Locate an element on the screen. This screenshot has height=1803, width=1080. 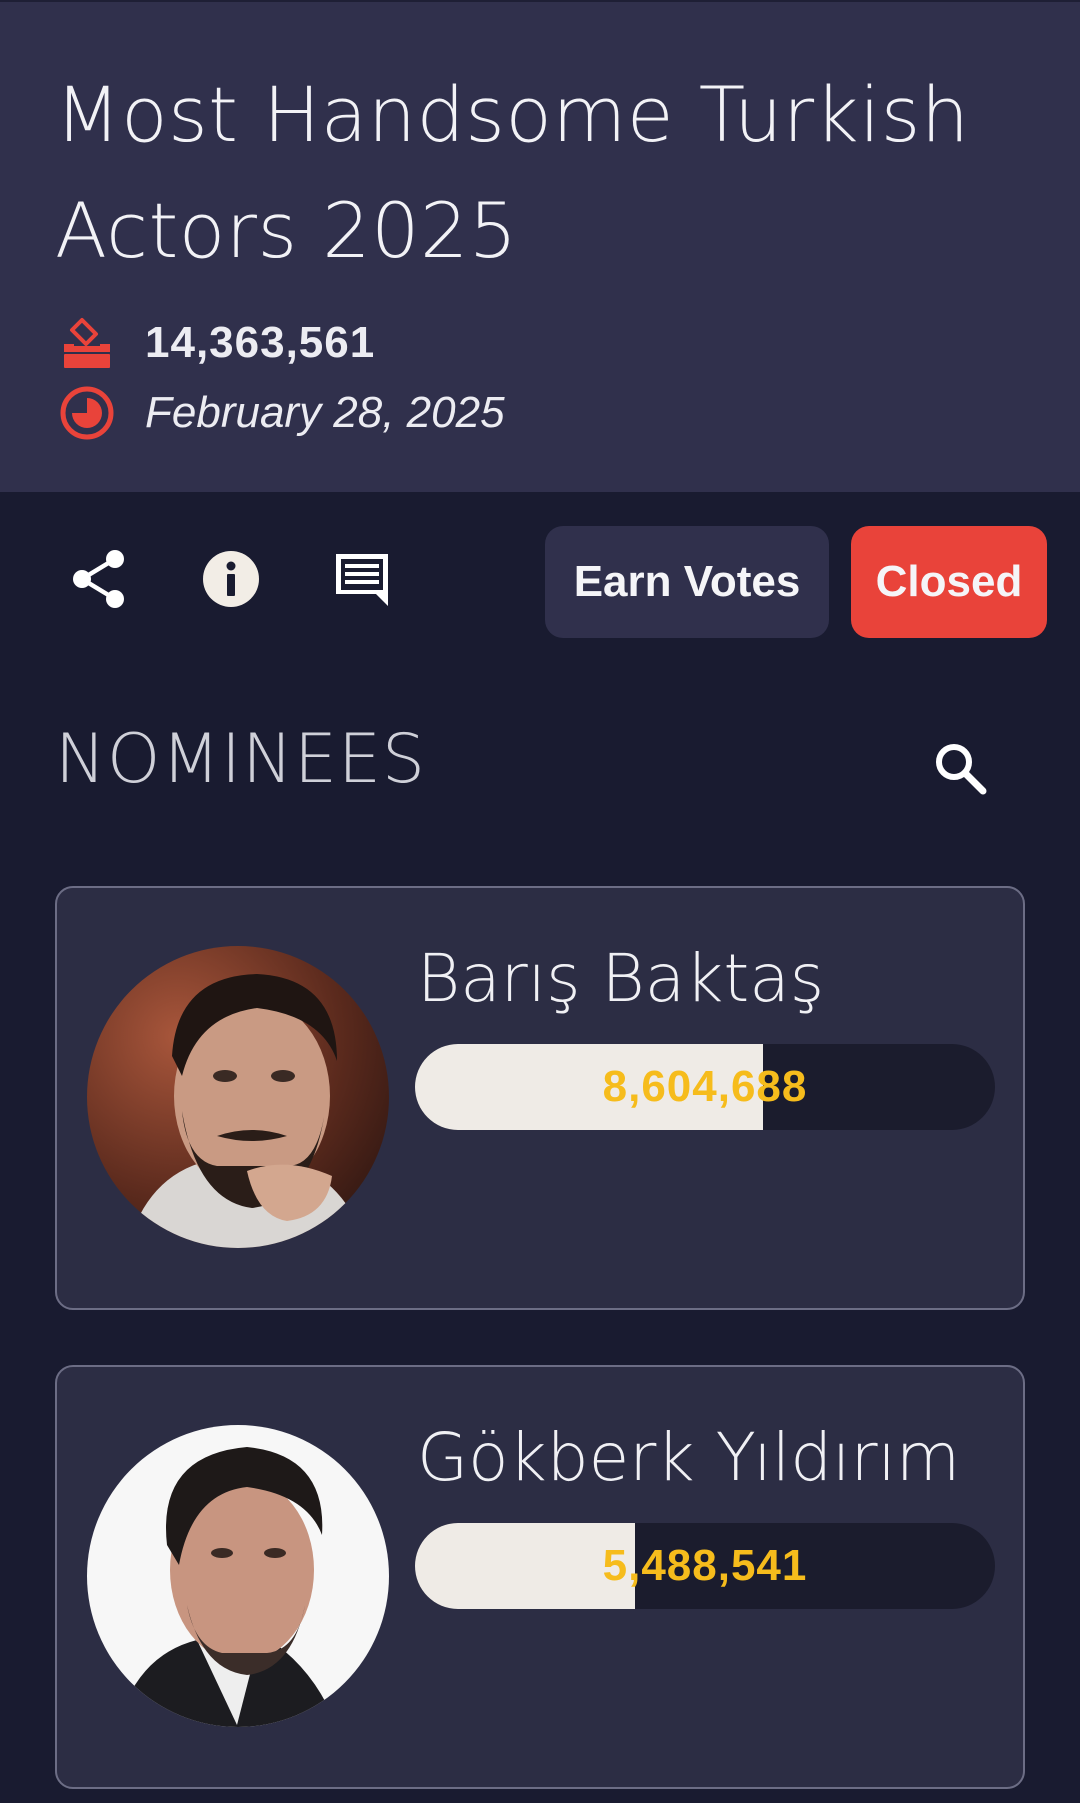
poll-toolbar: Earn Votes Closed is located at coordinates (540, 580).